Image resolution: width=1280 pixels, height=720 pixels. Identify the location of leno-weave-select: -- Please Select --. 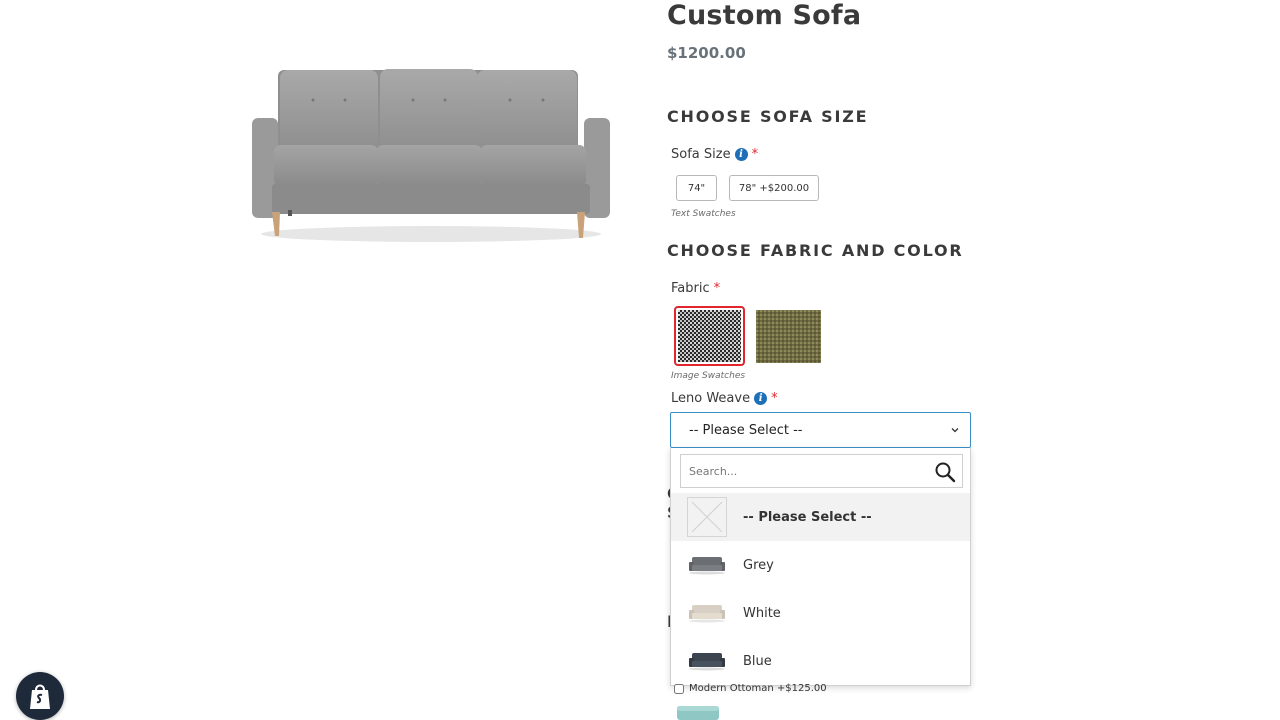
(820, 430).